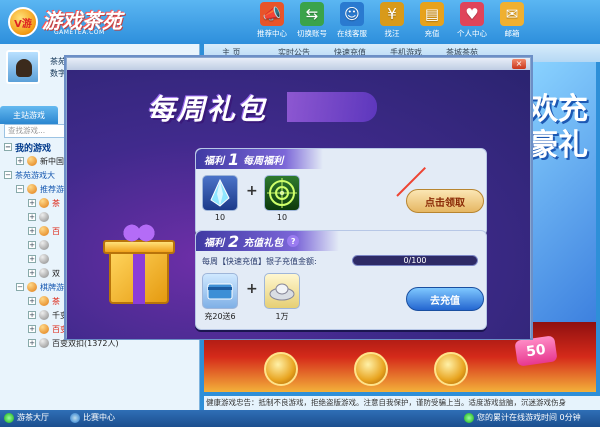  What do you see at coordinates (282, 193) in the screenshot?
I see `target-icon` at bounding box center [282, 193].